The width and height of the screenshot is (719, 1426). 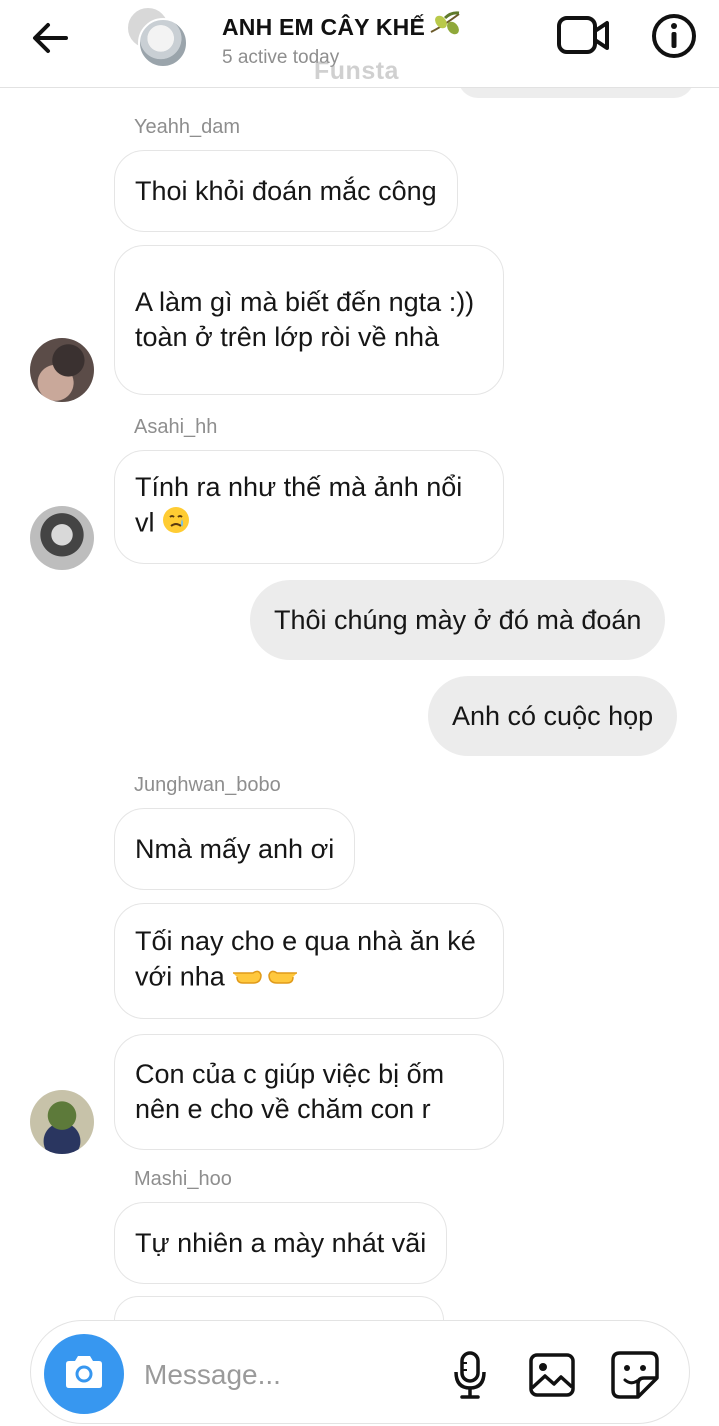 I want to click on watermark: Funsta, so click(x=356, y=71).